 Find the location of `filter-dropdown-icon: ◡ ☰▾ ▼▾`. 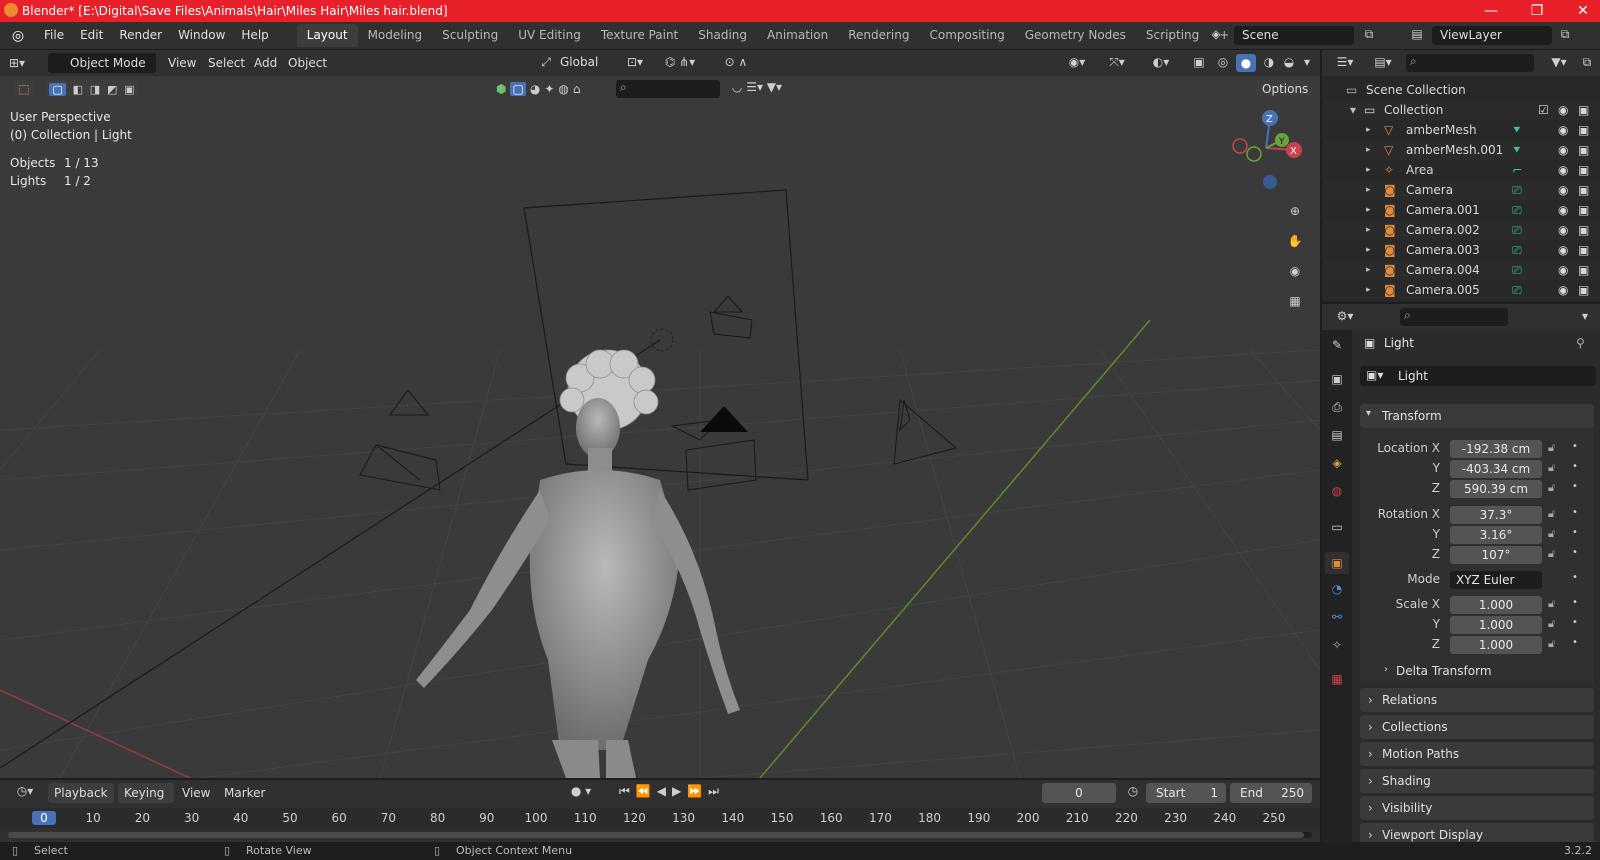

filter-dropdown-icon: ◡ ☰▾ ▼▾ is located at coordinates (757, 87).